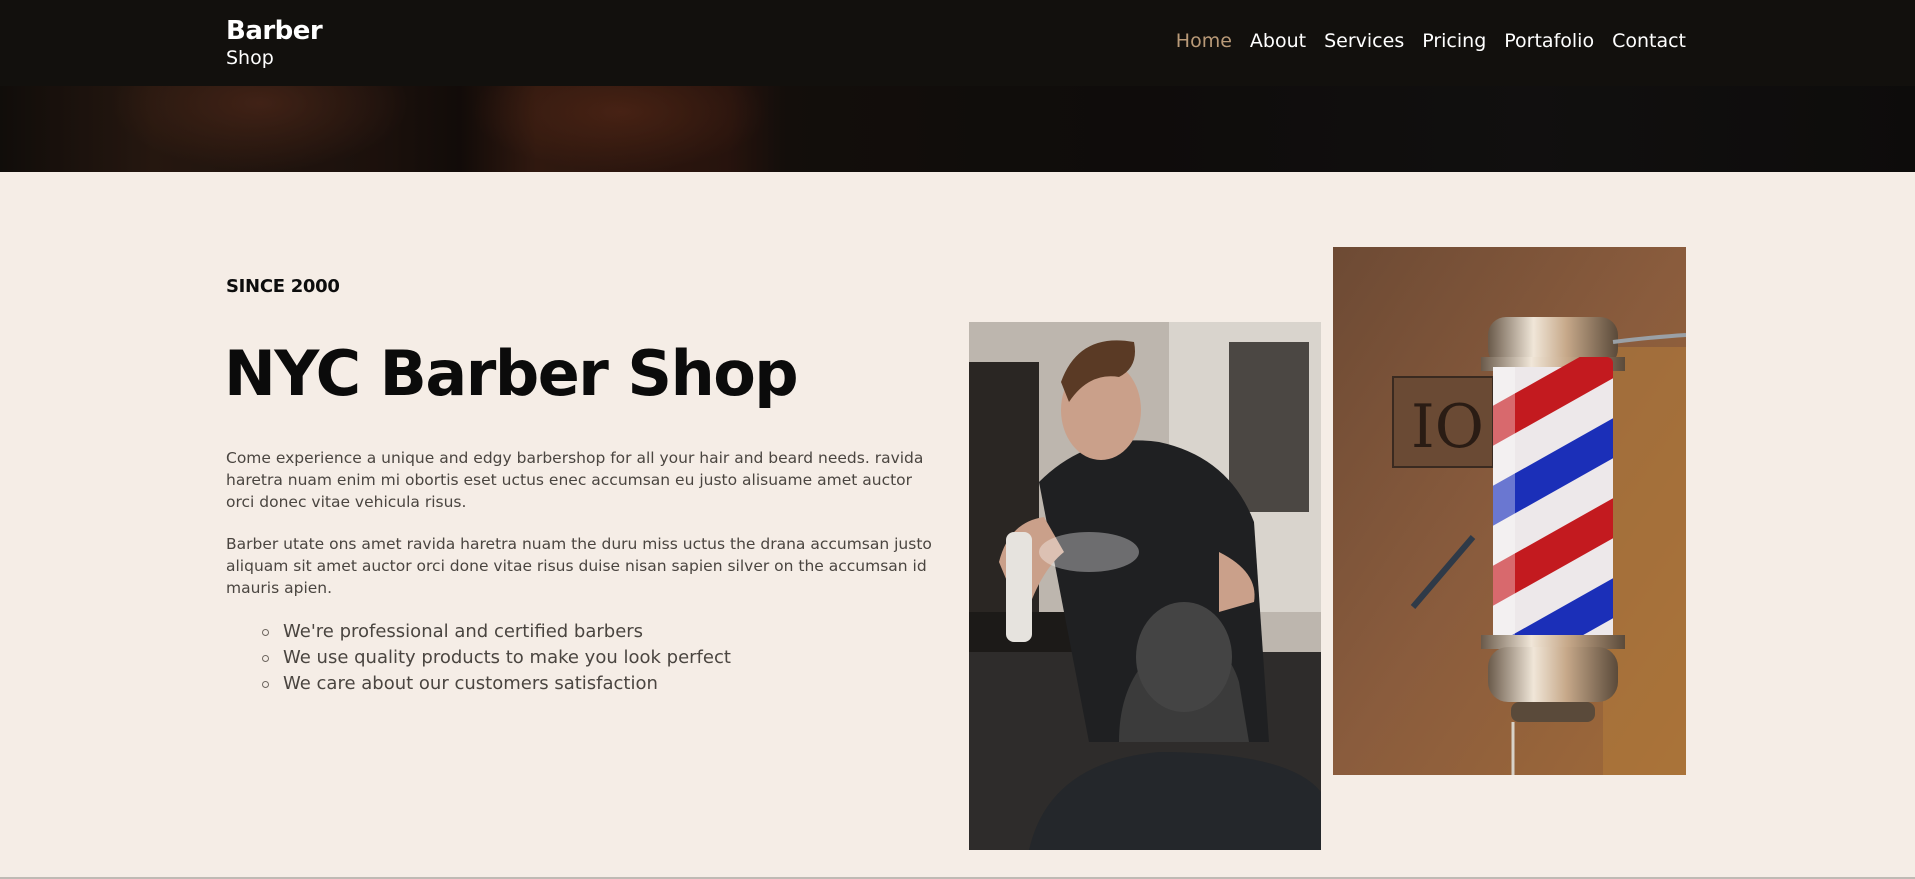 This screenshot has width=1915, height=879. Describe the element at coordinates (283, 286) in the screenshot. I see `since-eyebrow: SINCE 2000` at that location.